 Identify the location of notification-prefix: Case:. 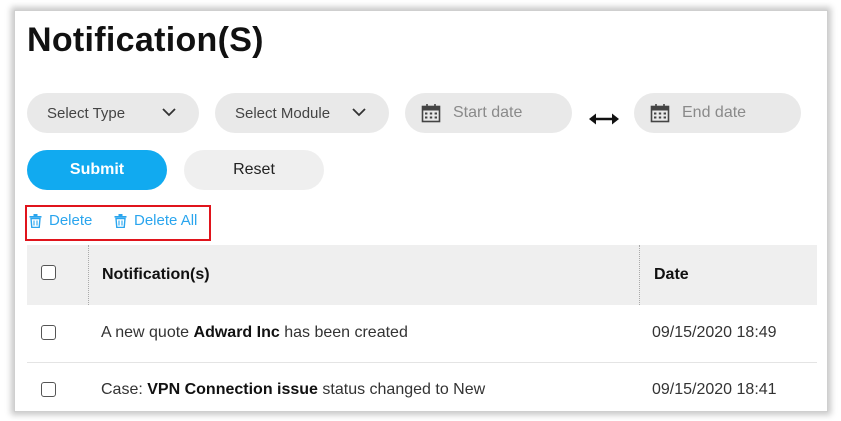
(124, 389).